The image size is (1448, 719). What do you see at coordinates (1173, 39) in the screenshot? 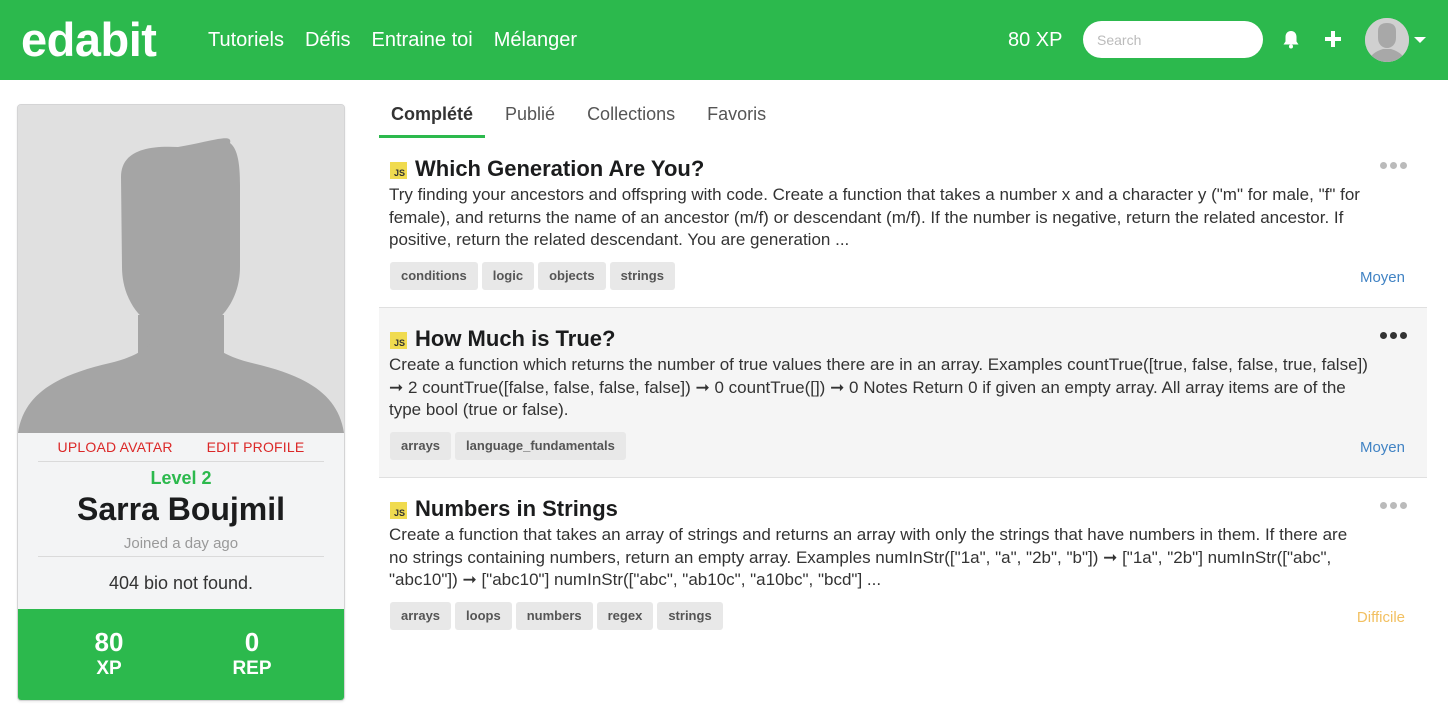
I see `search-input` at bounding box center [1173, 39].